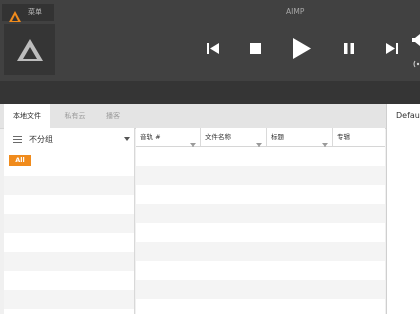 This screenshot has height=314, width=420. Describe the element at coordinates (113, 116) in the screenshot. I see `tab-podcasts: 播客` at that location.